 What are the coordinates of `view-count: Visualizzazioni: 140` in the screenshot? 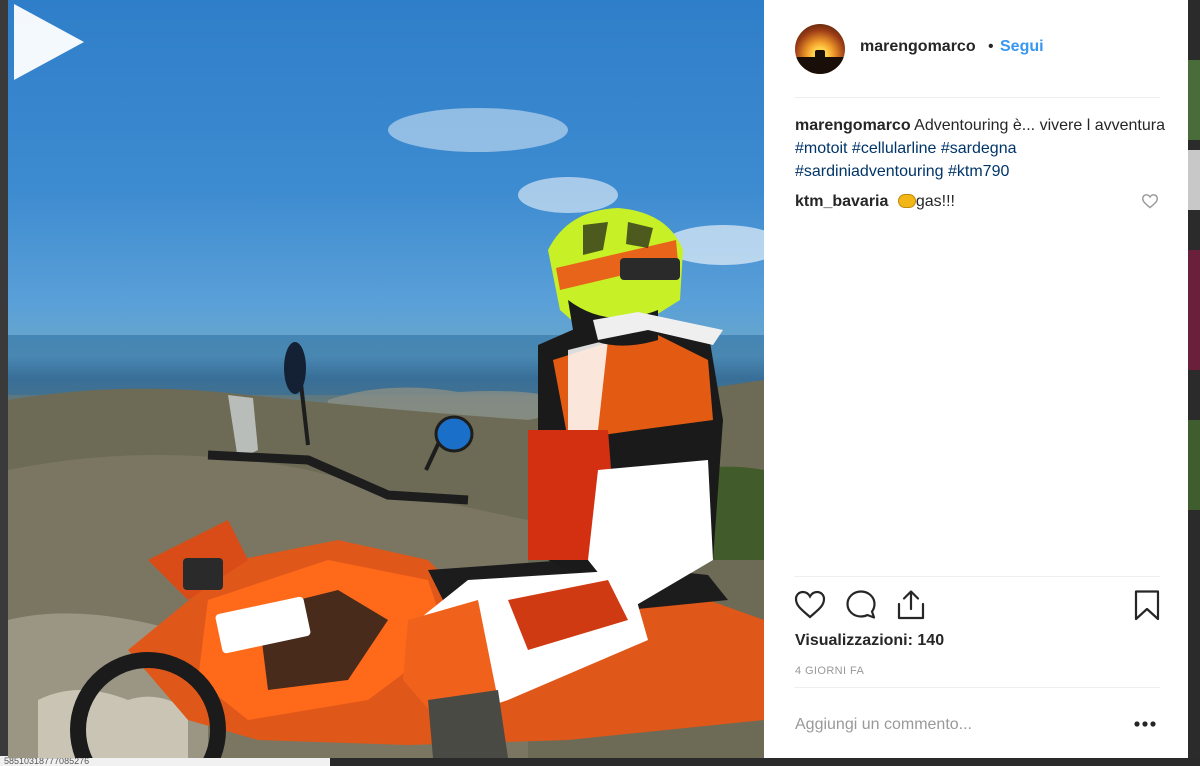 It's located at (869, 641).